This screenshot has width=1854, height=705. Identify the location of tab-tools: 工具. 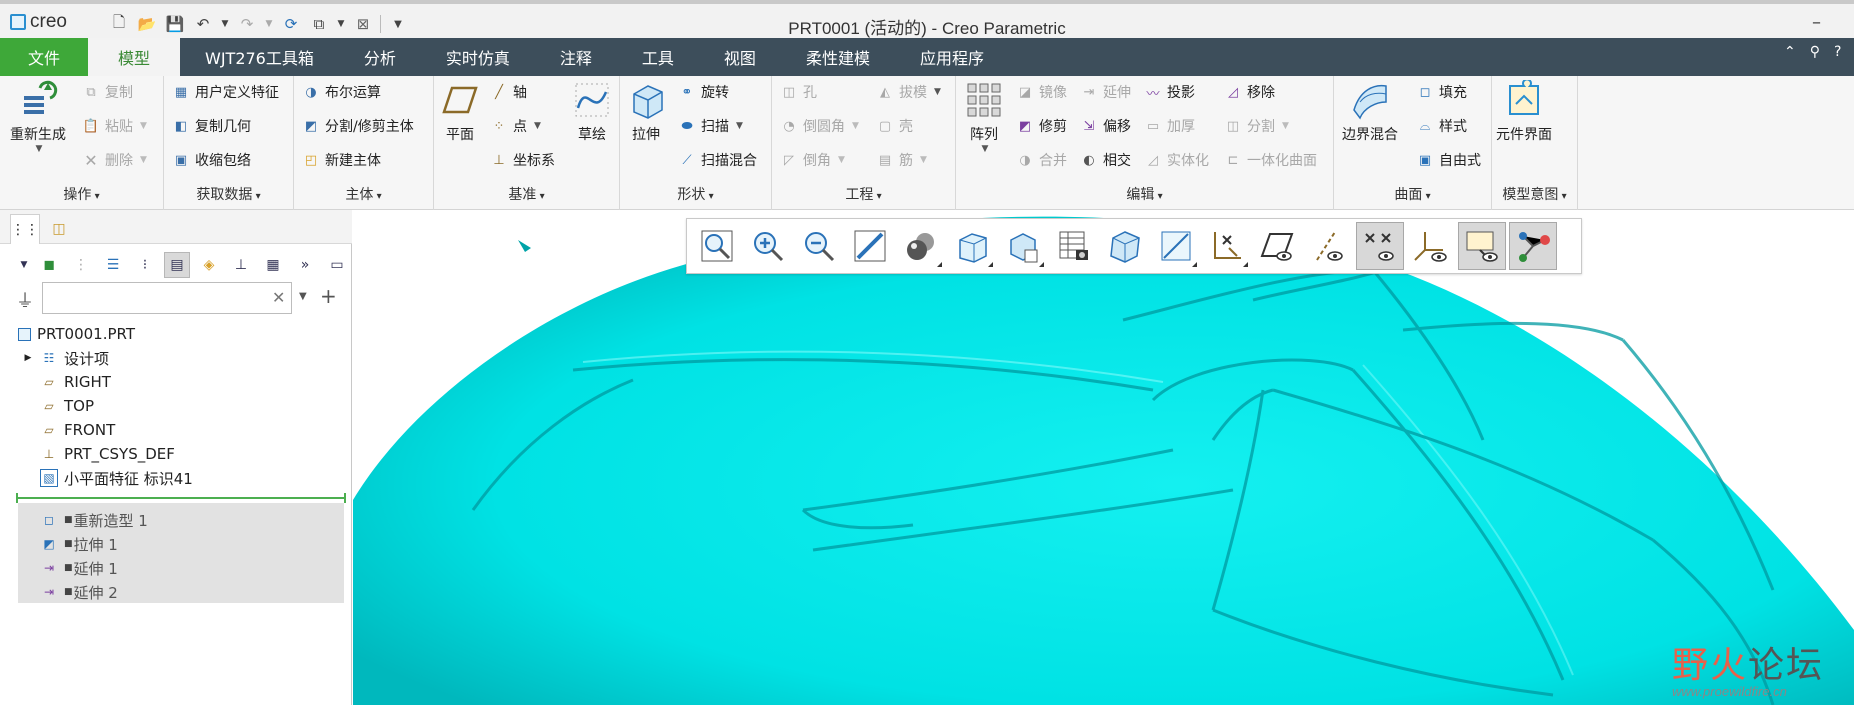
(658, 57).